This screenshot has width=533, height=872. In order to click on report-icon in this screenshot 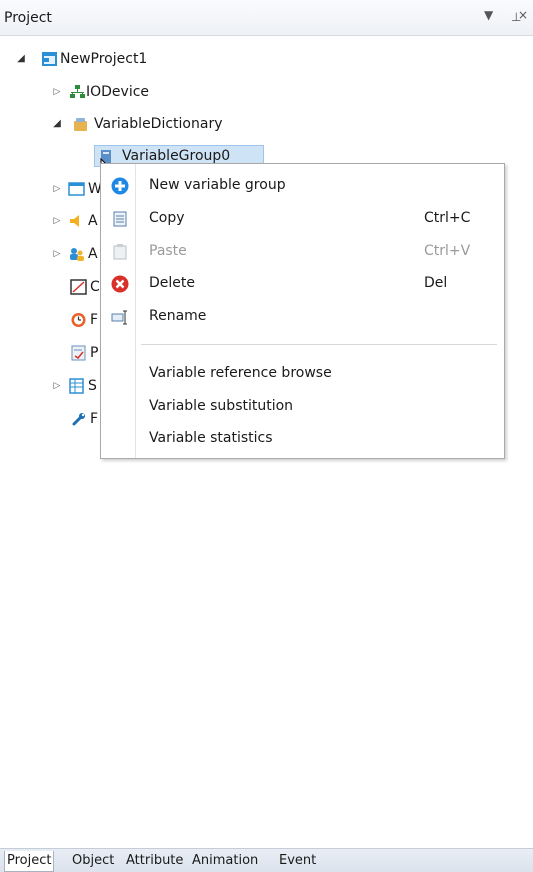, I will do `click(78, 353)`.